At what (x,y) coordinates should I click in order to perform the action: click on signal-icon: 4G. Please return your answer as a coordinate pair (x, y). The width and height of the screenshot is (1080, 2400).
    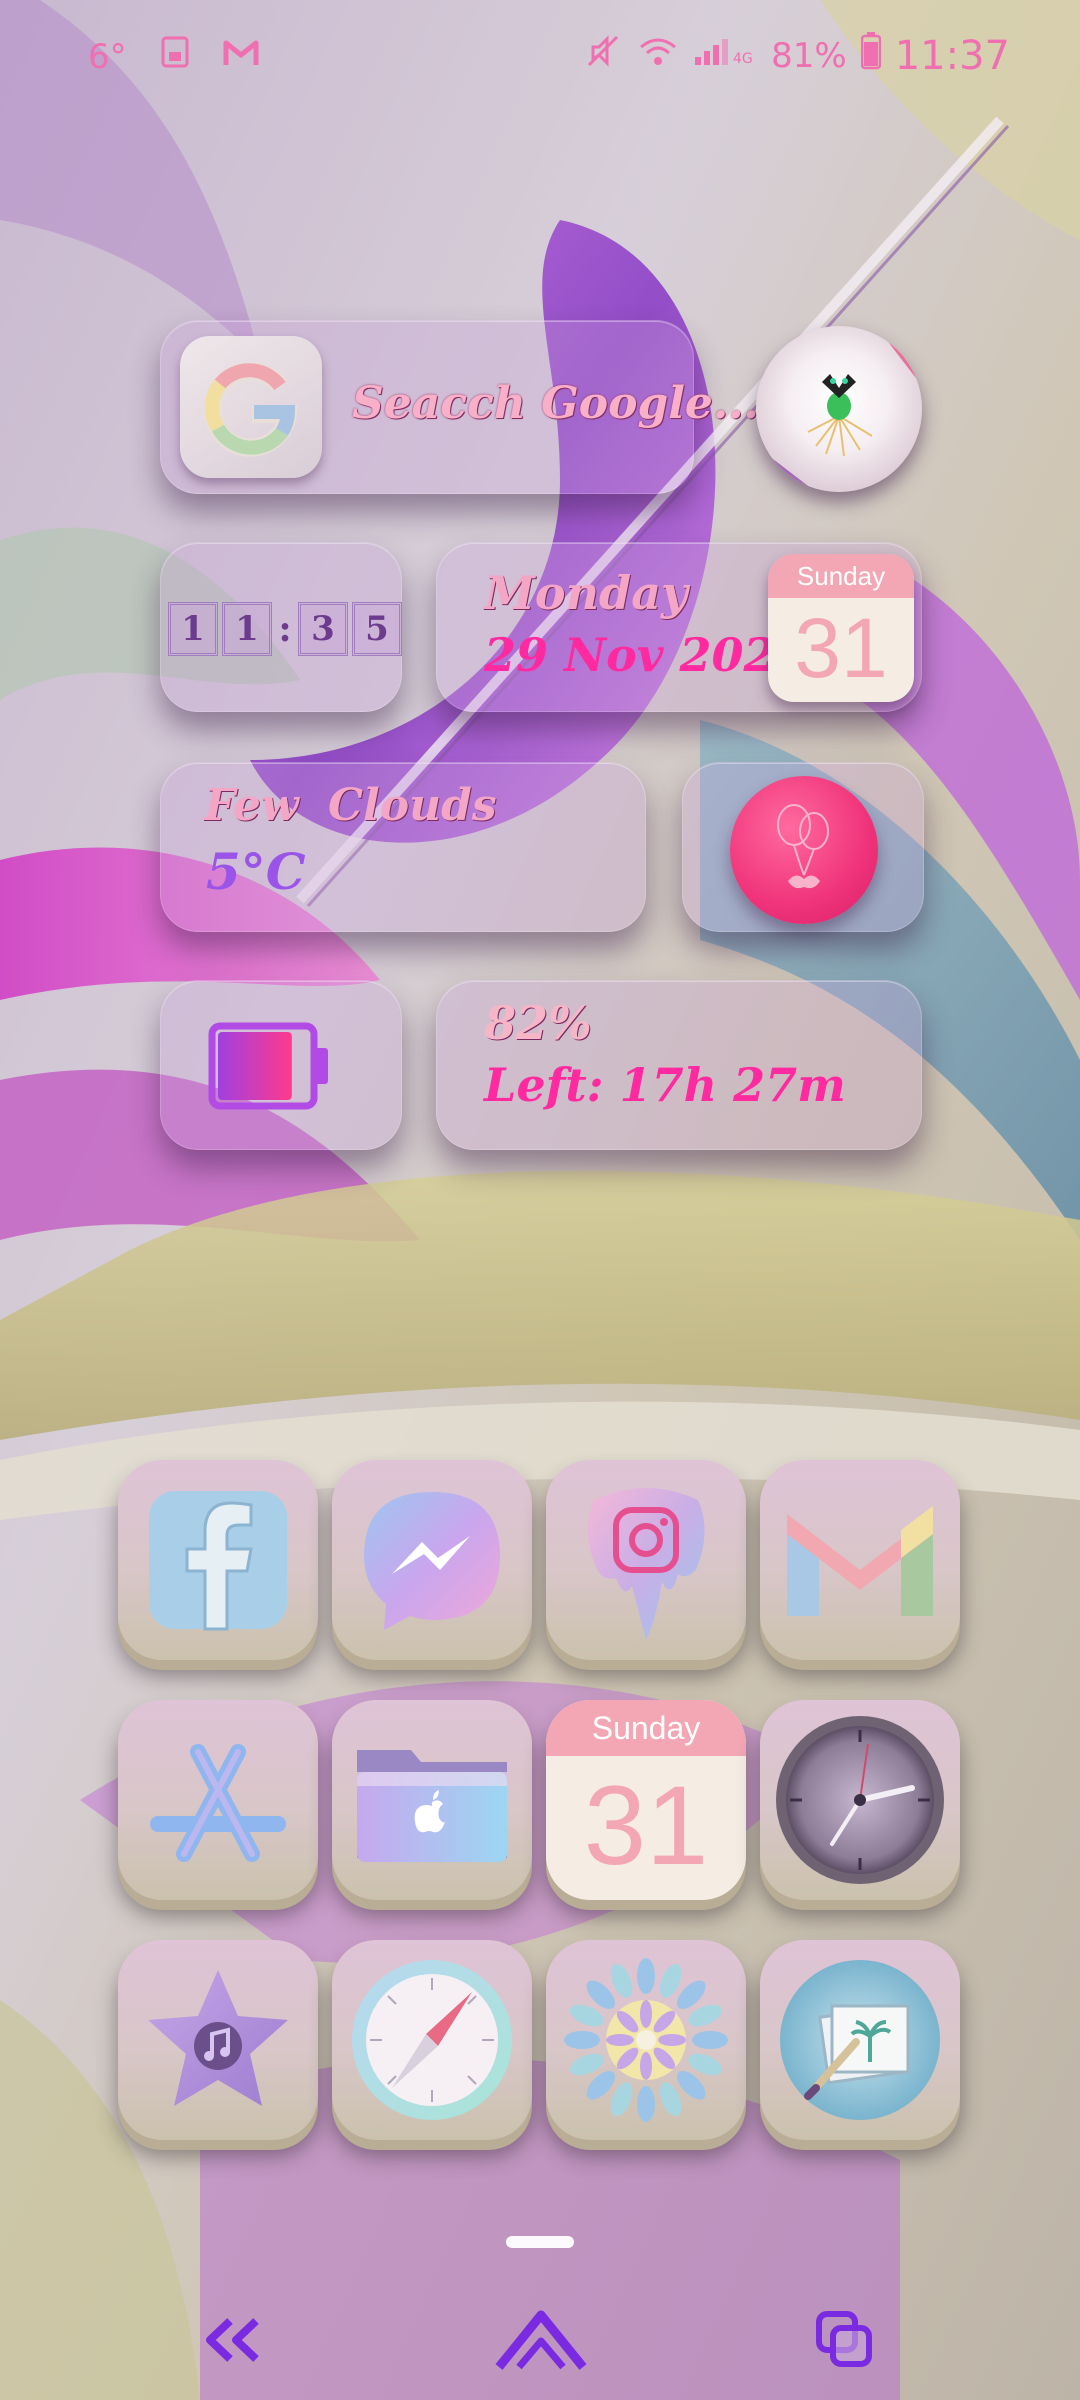
    Looking at the image, I should click on (725, 55).